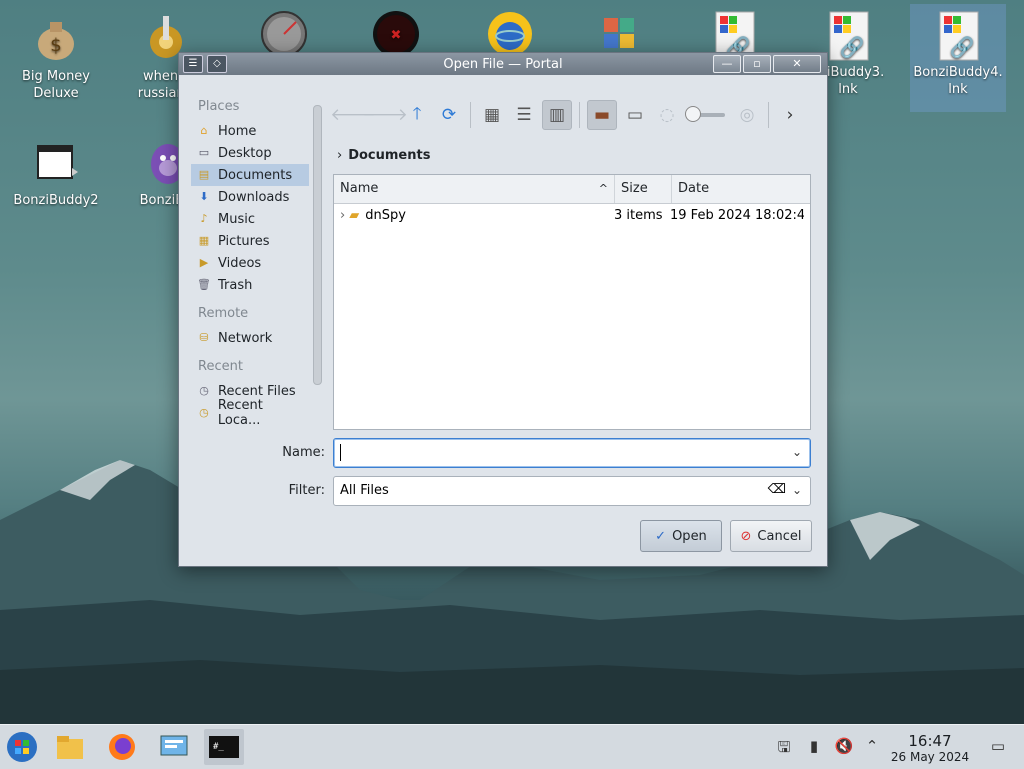 The height and width of the screenshot is (769, 1024). What do you see at coordinates (250, 153) in the screenshot?
I see `places-item-desktop: ▭ Desktop` at bounding box center [250, 153].